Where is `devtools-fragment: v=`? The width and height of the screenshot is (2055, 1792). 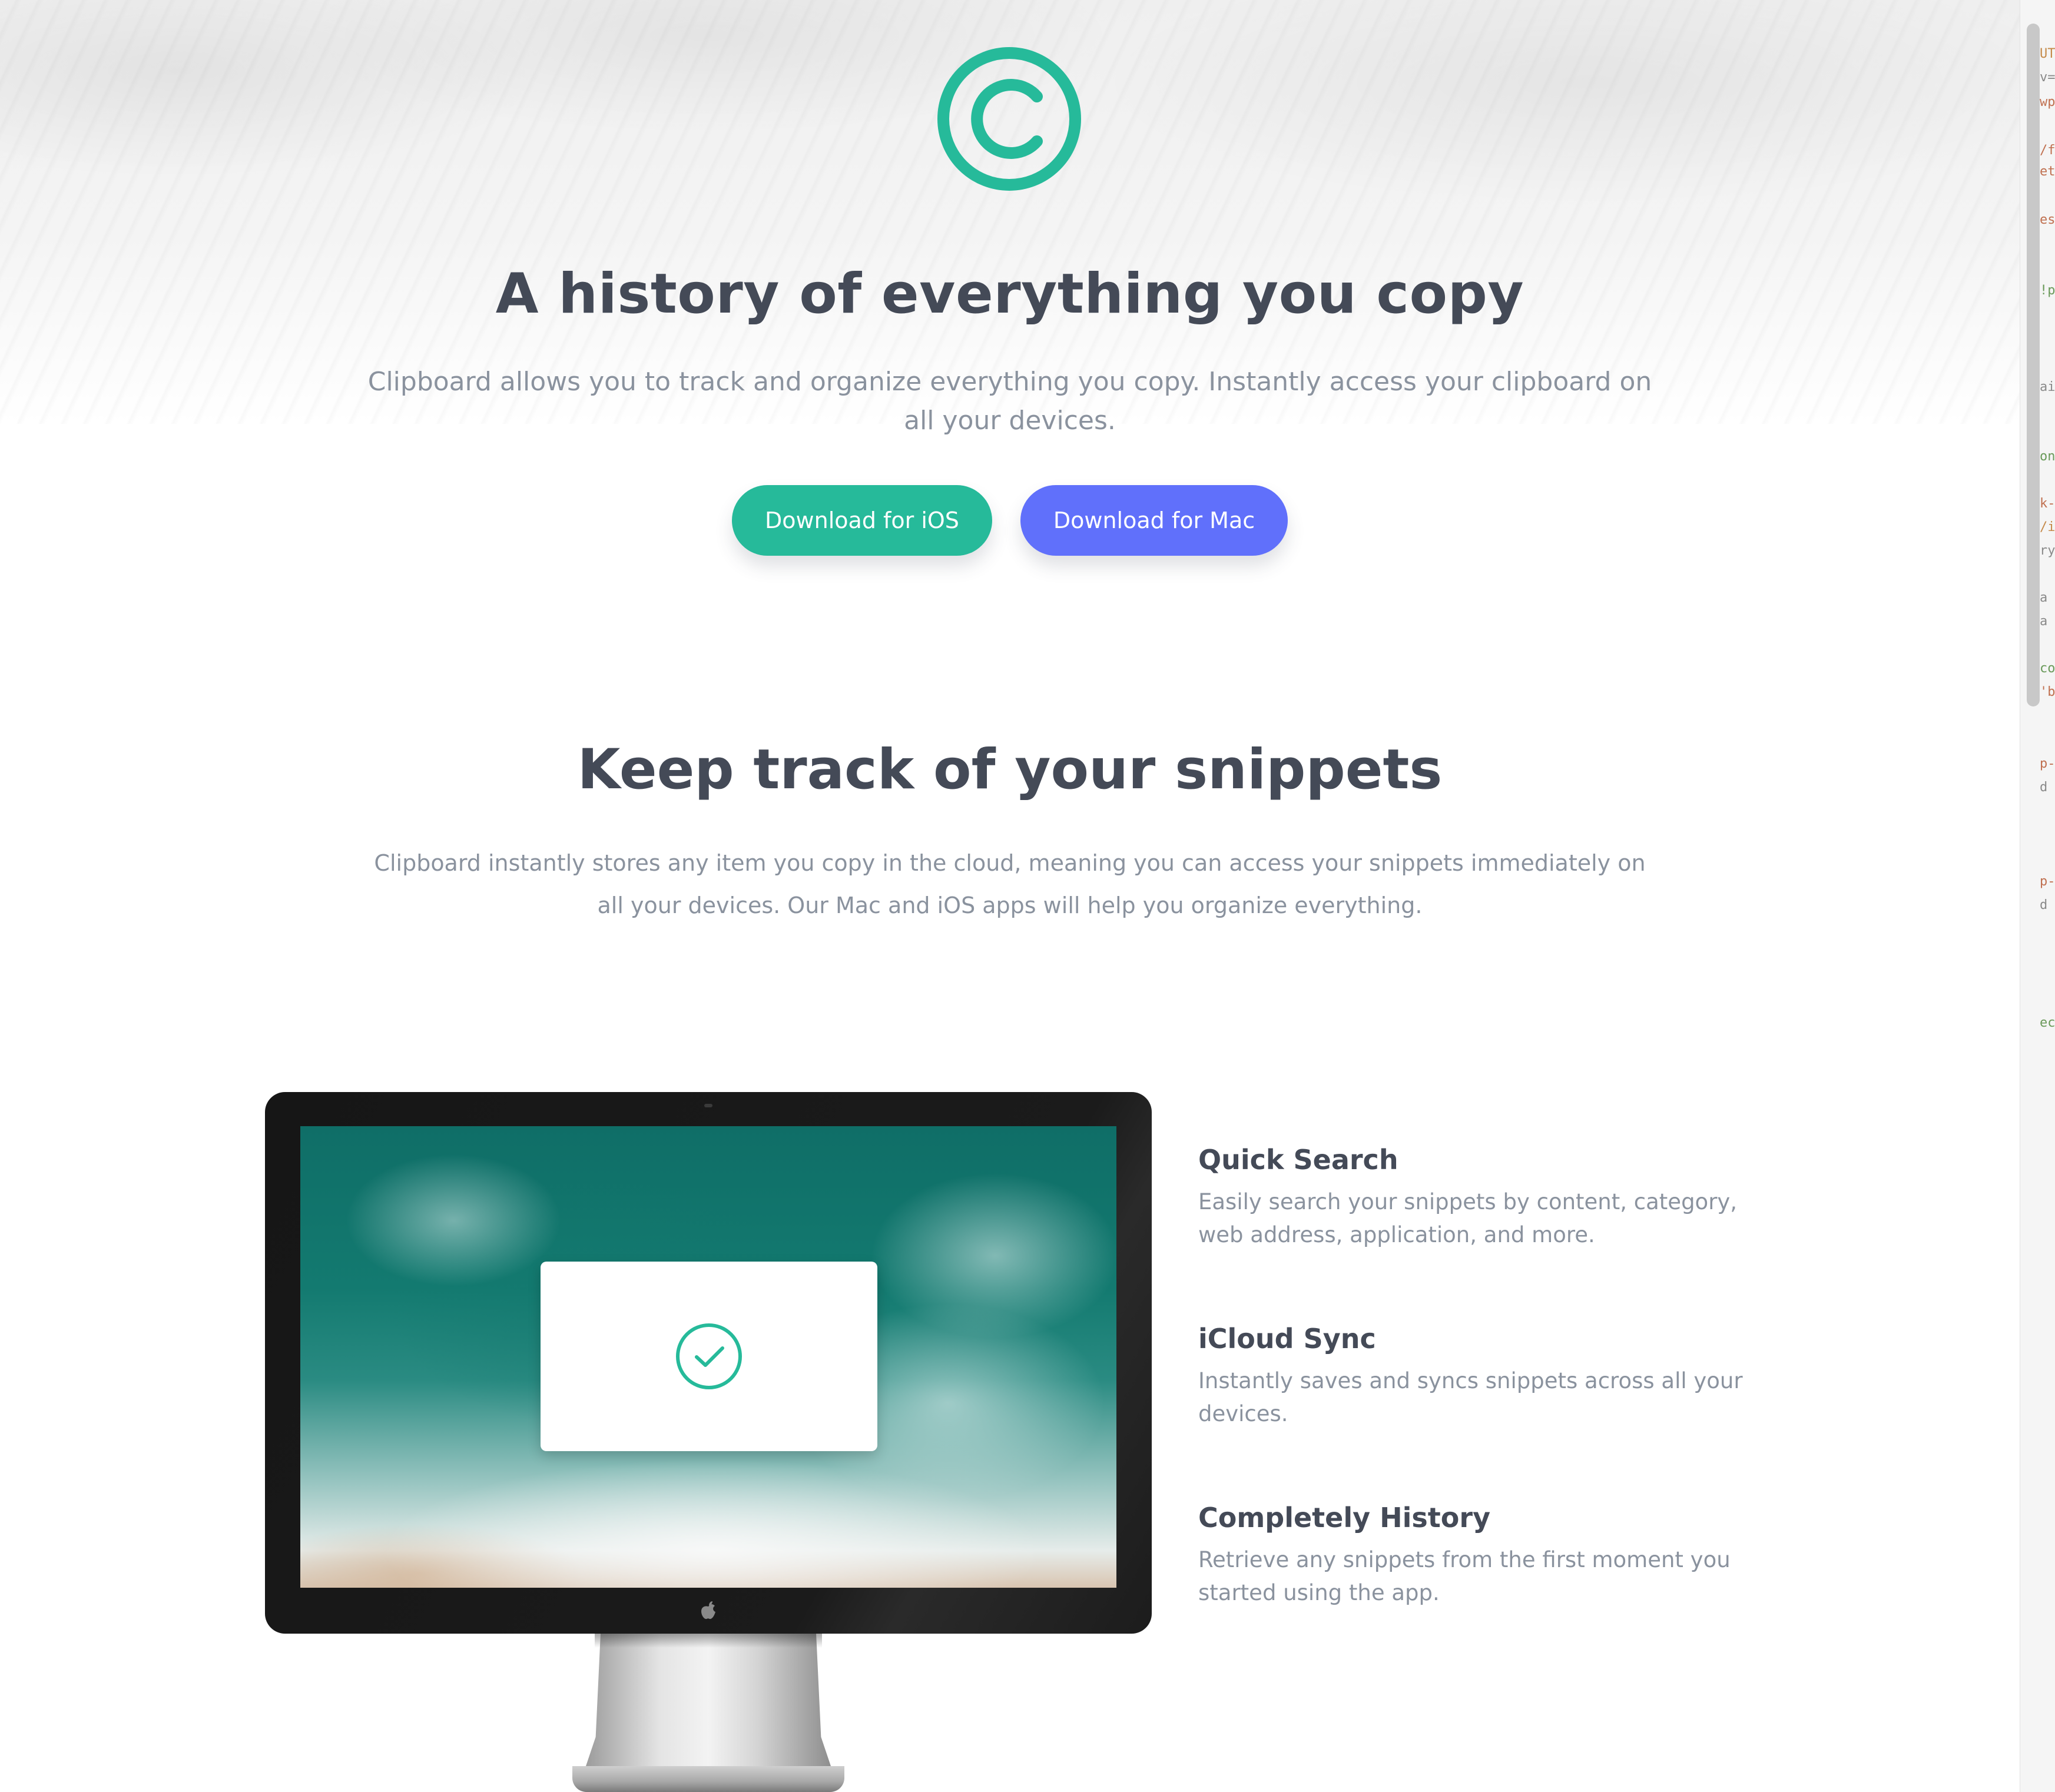 devtools-fragment: v= is located at coordinates (2047, 77).